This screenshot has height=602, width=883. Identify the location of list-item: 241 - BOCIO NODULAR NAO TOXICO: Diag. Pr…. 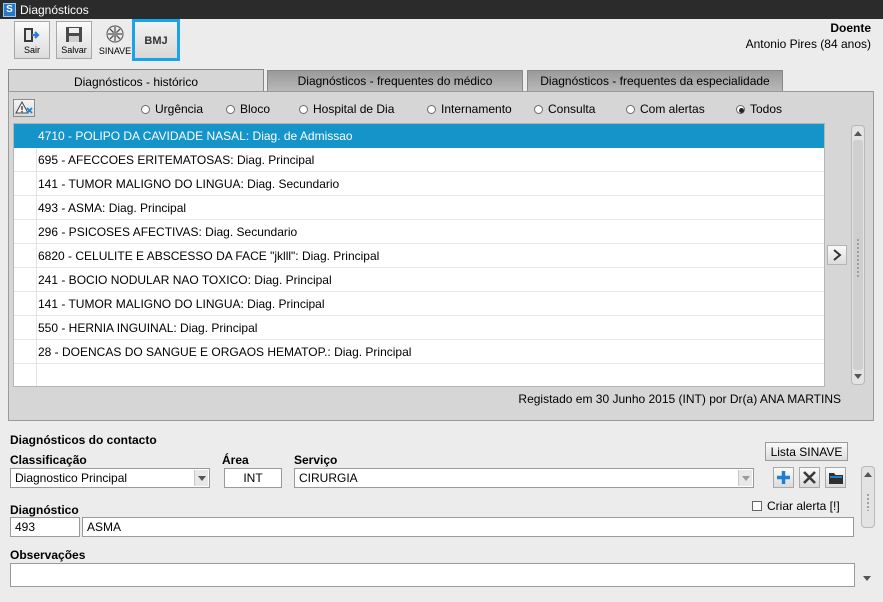
(419, 280).